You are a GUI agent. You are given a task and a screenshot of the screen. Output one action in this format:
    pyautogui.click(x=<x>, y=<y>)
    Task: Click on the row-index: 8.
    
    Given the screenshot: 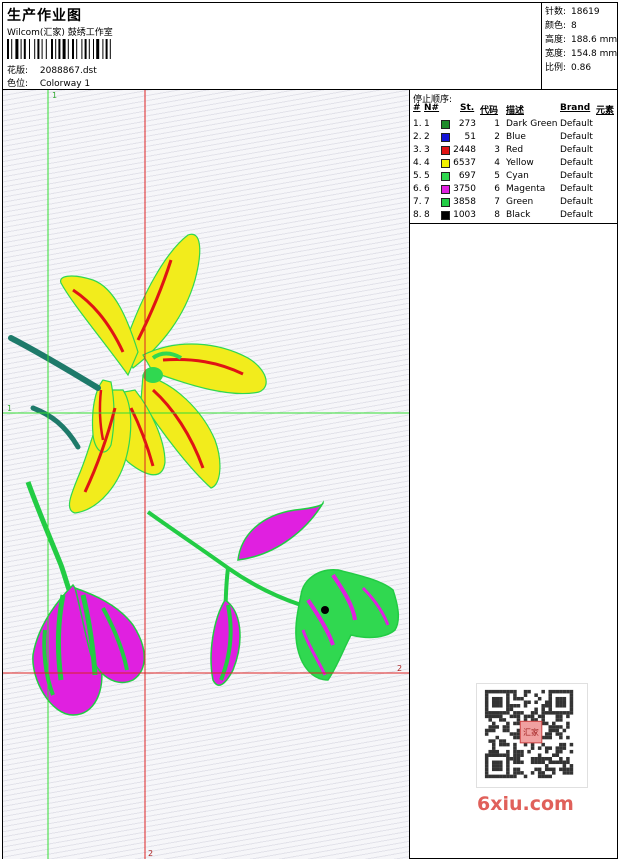 What is the action you would take?
    pyautogui.click(x=417, y=215)
    